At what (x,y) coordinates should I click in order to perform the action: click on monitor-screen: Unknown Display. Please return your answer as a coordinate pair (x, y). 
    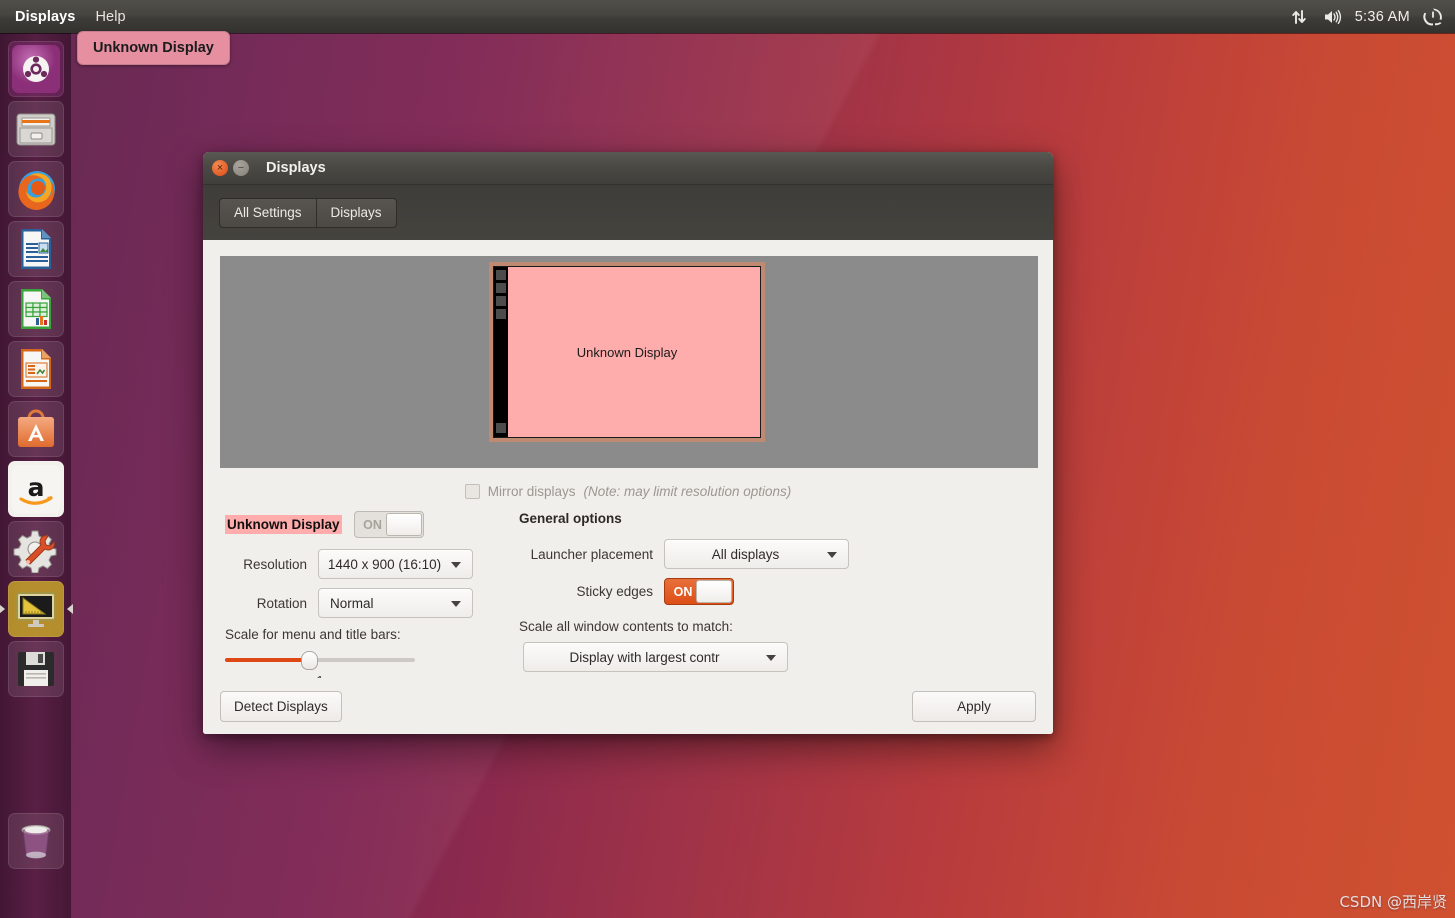
    Looking at the image, I should click on (627, 352).